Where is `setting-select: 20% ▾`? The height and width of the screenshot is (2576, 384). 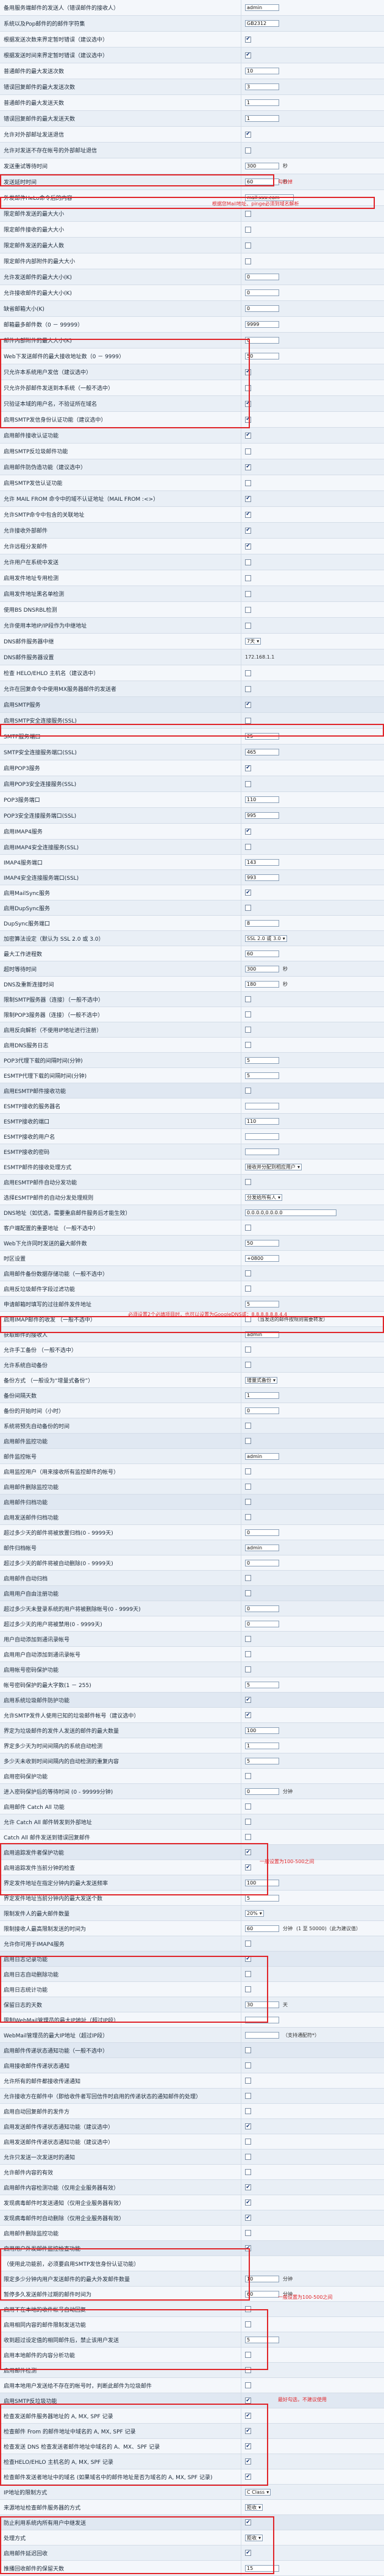 setting-select: 20% ▾ is located at coordinates (255, 1913).